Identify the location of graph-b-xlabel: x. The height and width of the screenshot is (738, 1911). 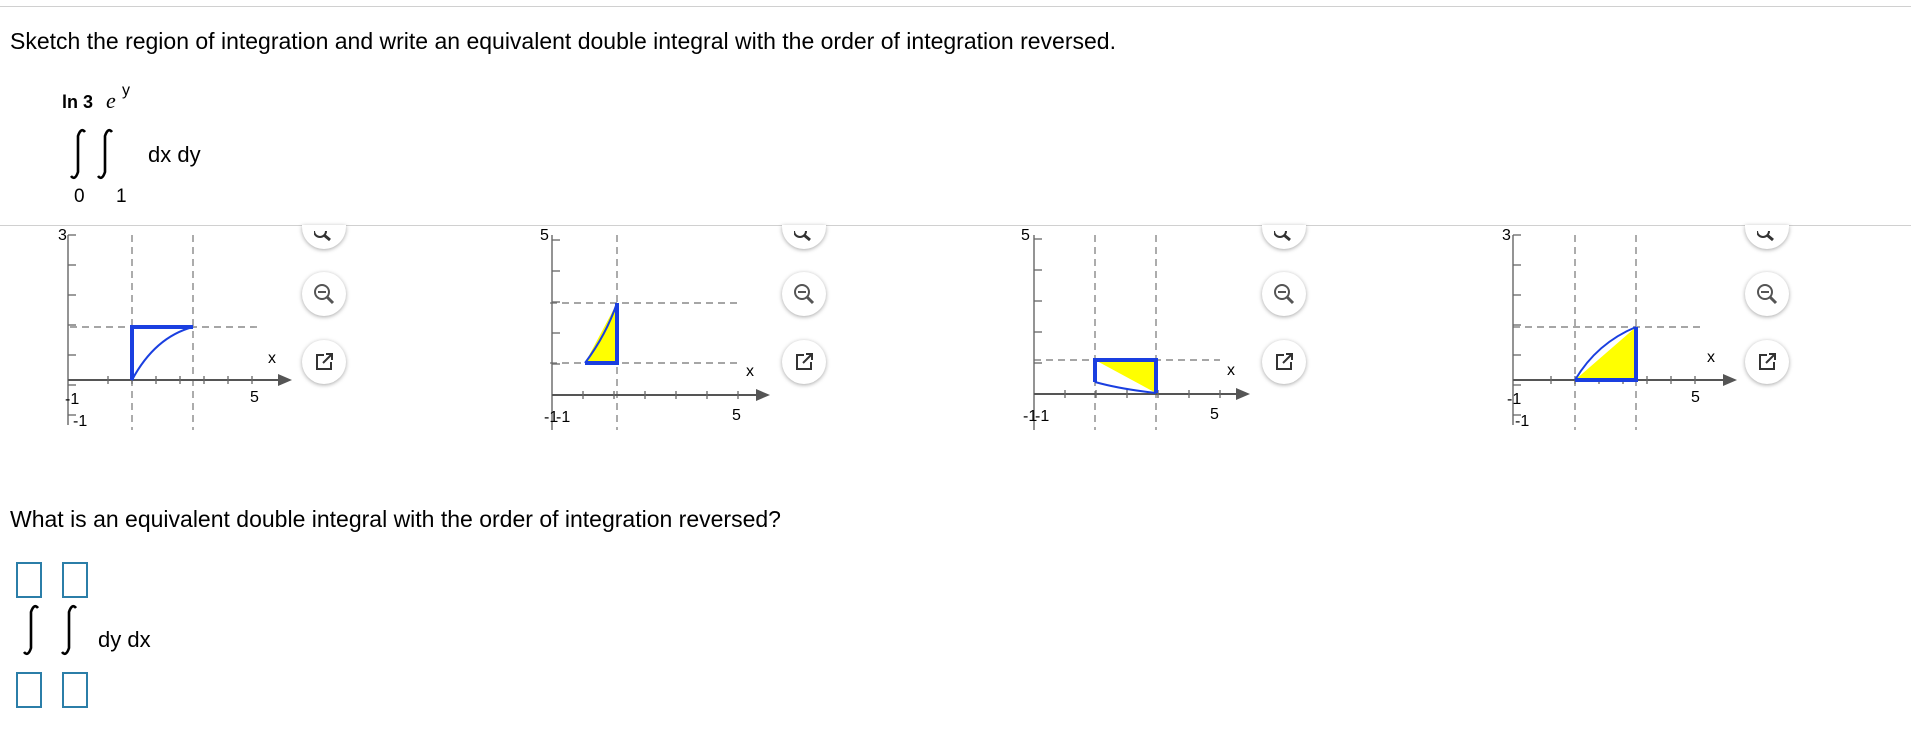
(750, 371).